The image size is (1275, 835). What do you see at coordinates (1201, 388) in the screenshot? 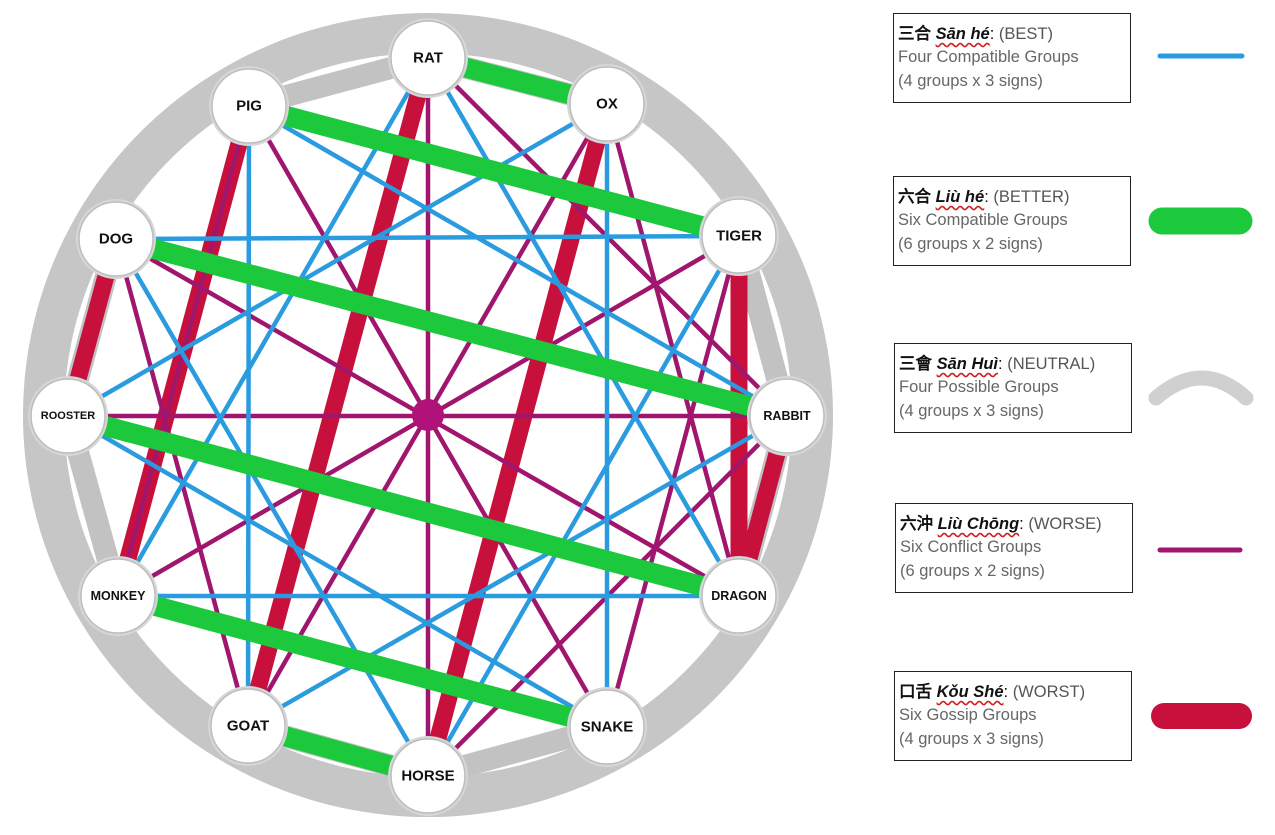
I see `swatch-san-hui` at bounding box center [1201, 388].